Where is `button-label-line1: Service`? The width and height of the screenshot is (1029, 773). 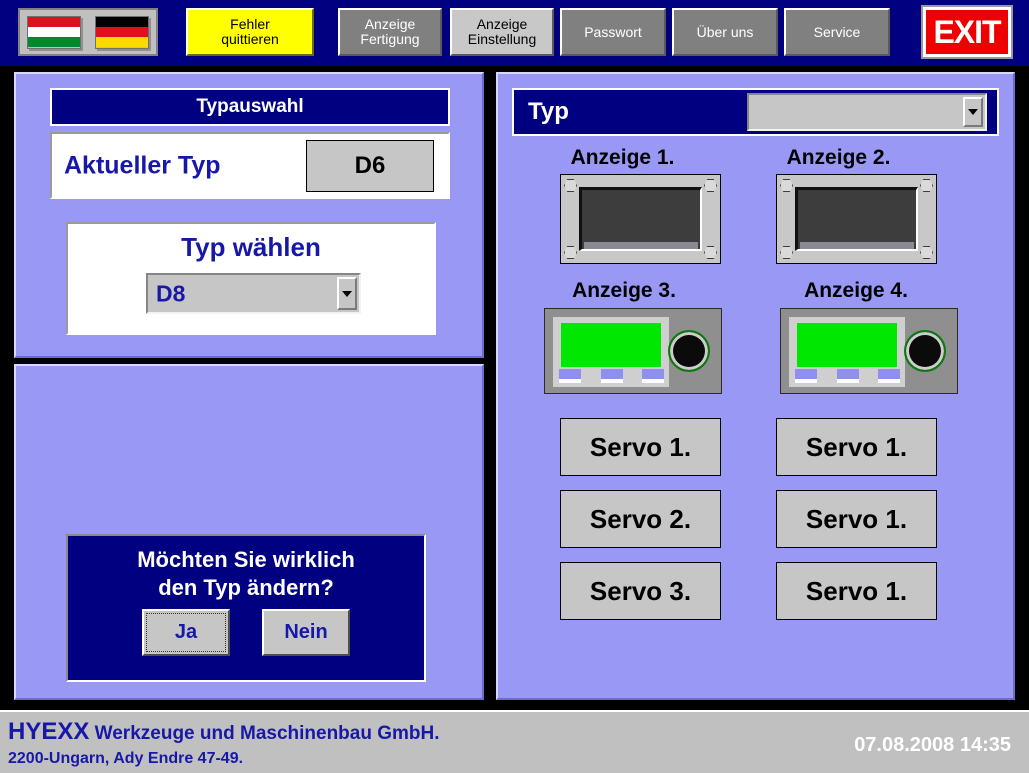
button-label-line1: Service is located at coordinates (837, 31).